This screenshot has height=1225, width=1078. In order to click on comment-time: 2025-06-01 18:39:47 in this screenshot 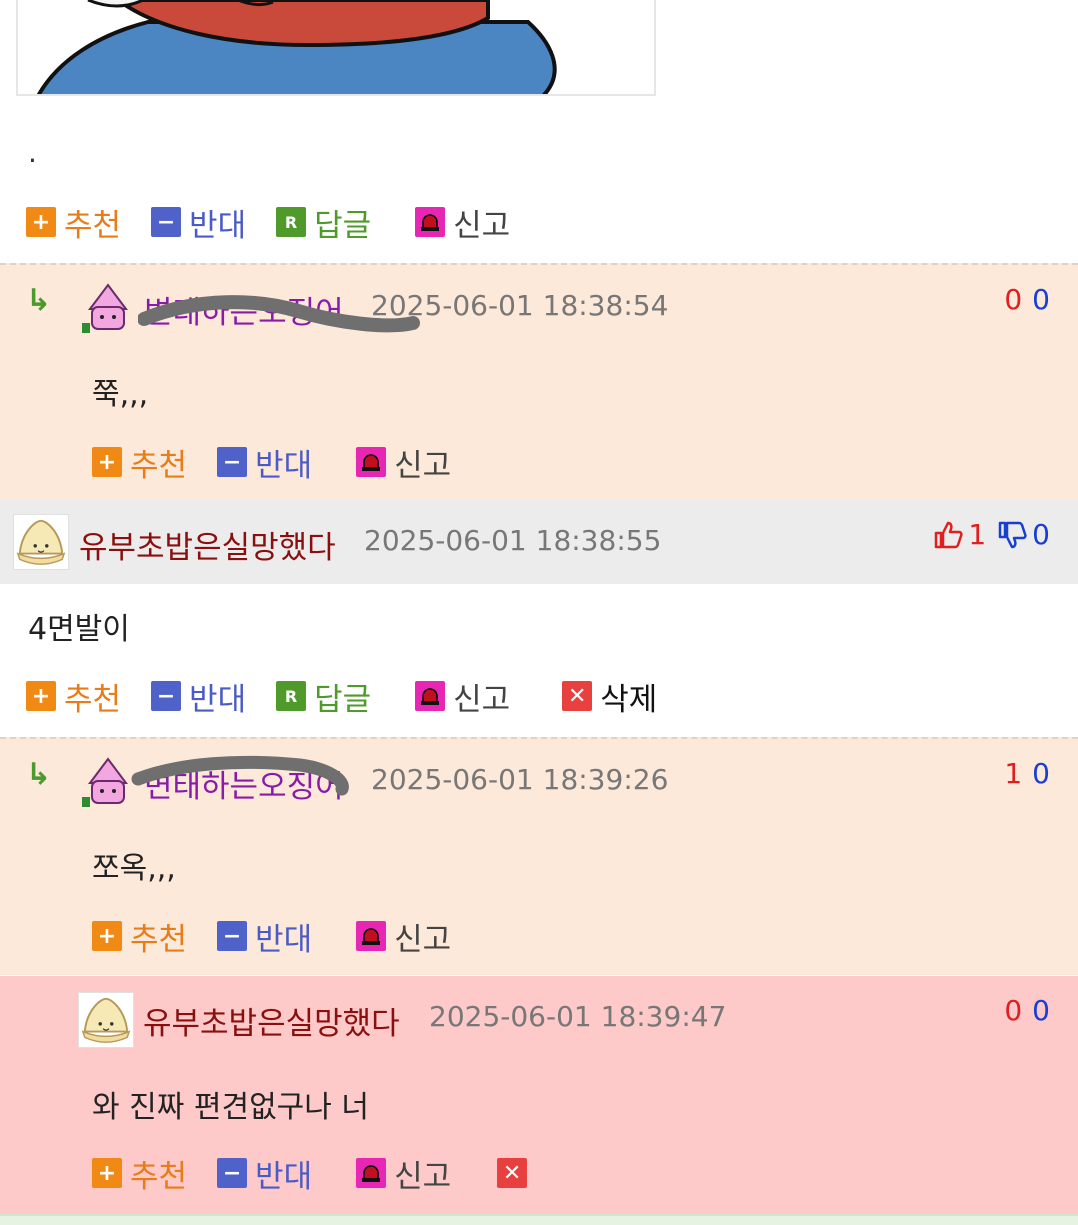, I will do `click(578, 1016)`.